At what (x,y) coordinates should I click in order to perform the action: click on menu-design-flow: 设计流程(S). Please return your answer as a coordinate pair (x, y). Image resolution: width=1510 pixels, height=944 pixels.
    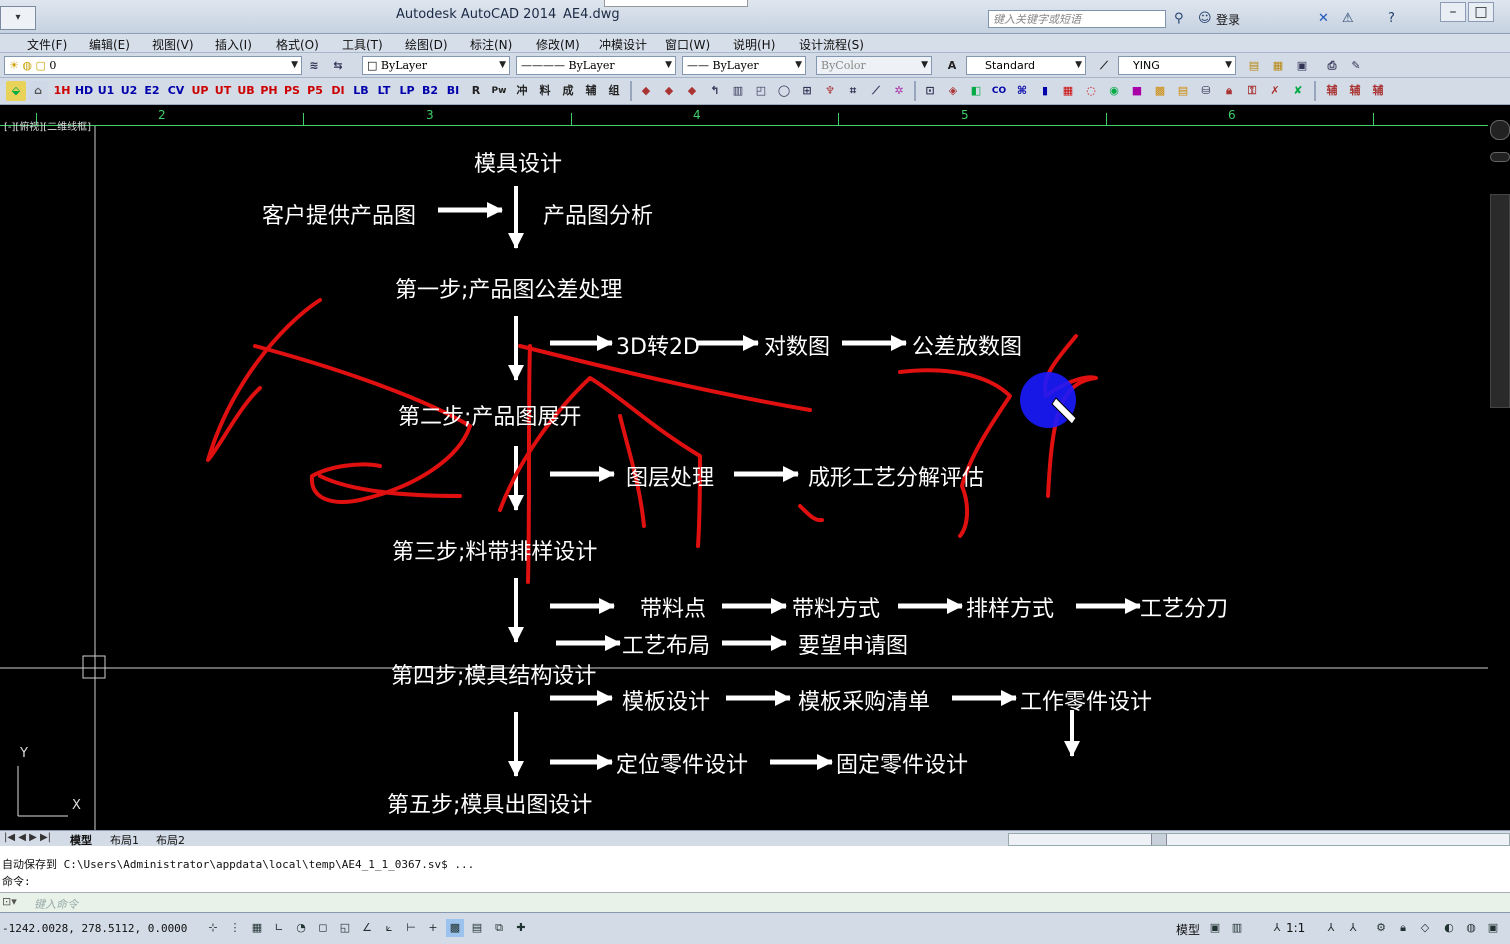
    Looking at the image, I should click on (831, 44).